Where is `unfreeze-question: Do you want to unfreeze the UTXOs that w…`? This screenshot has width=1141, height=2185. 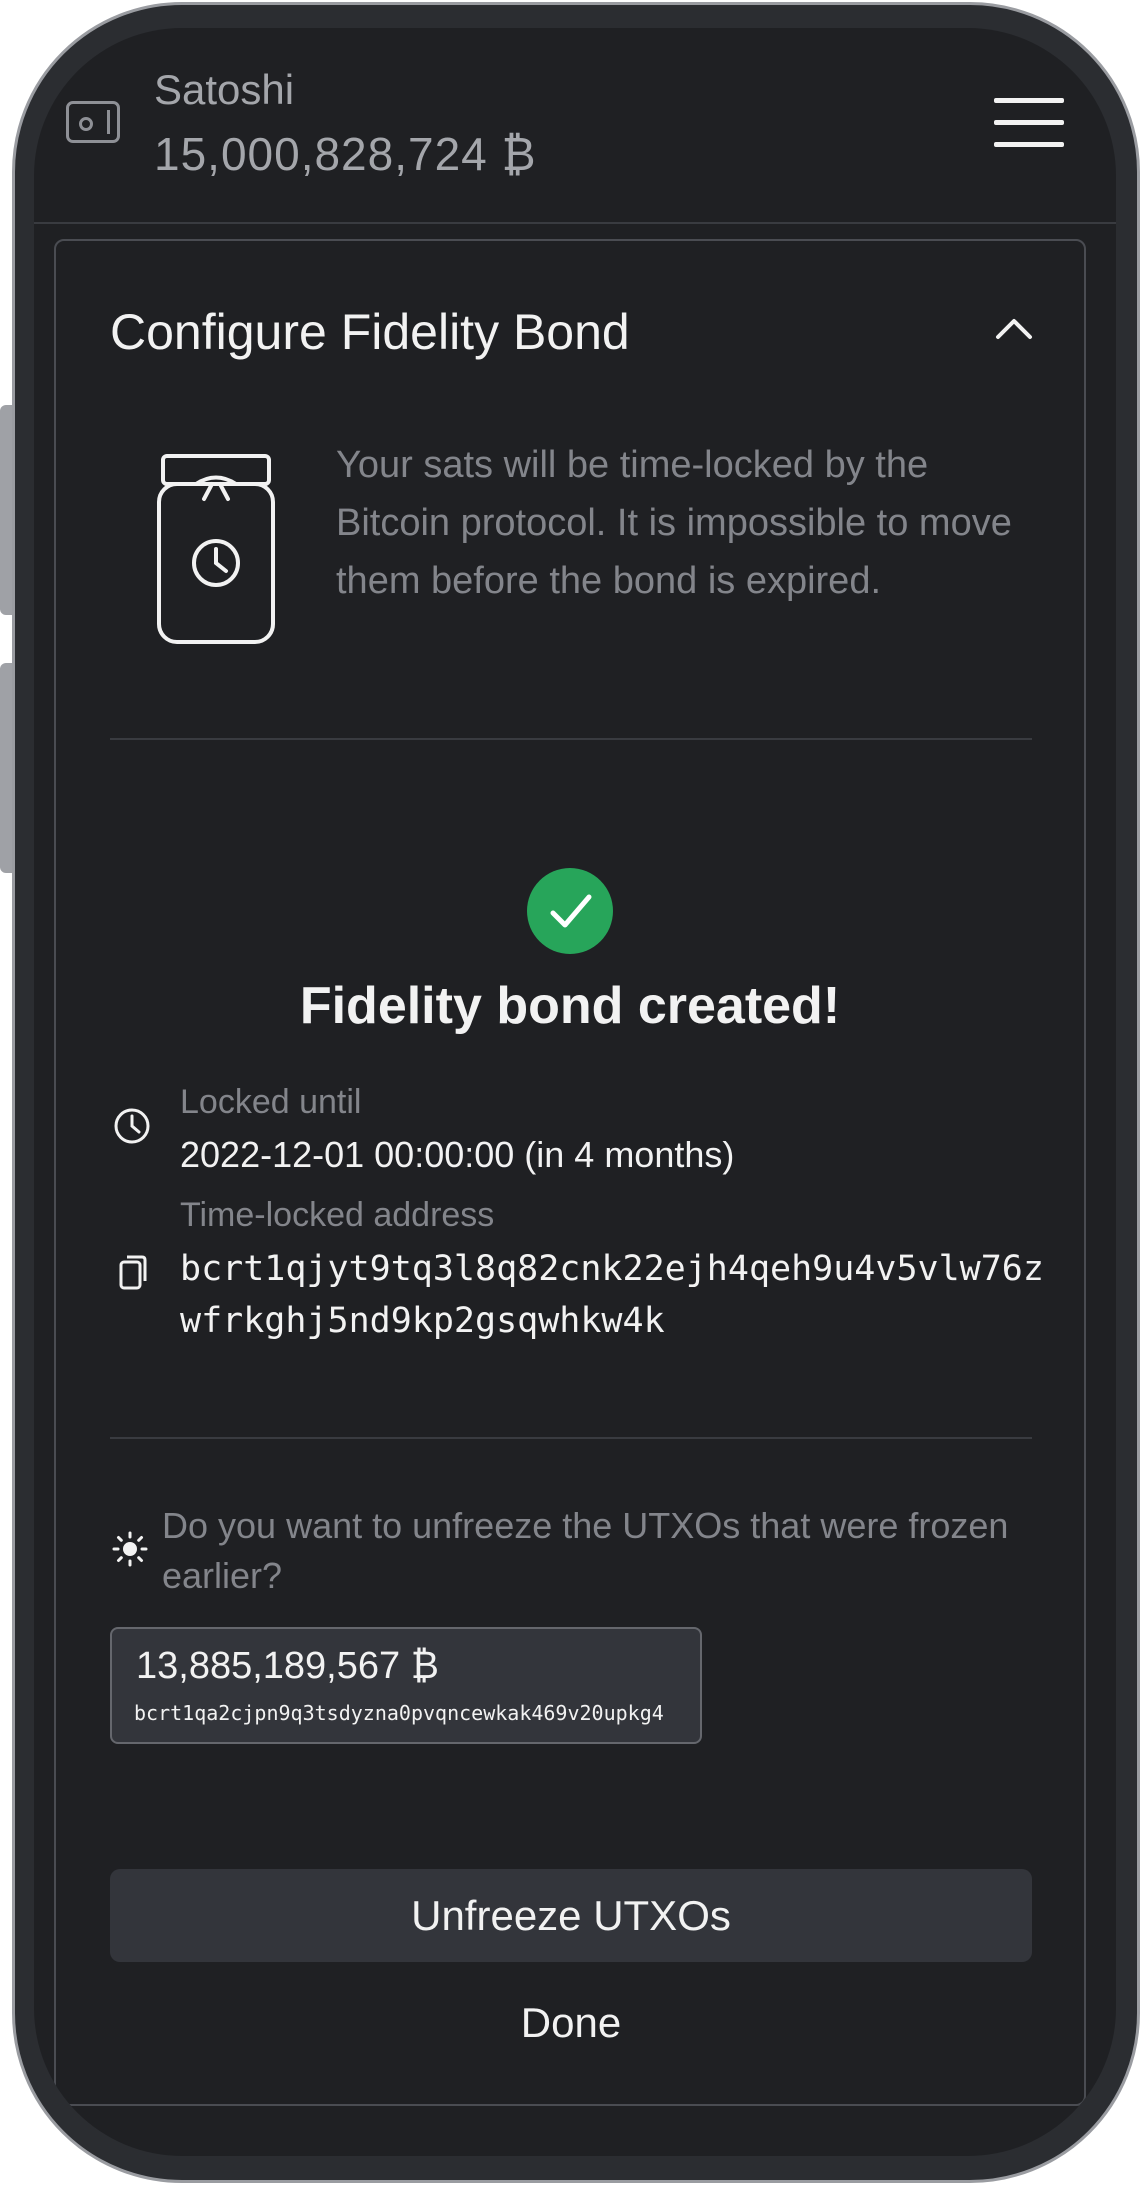
unfreeze-question: Do you want to unfreeze the UTXOs that w… is located at coordinates (585, 1550).